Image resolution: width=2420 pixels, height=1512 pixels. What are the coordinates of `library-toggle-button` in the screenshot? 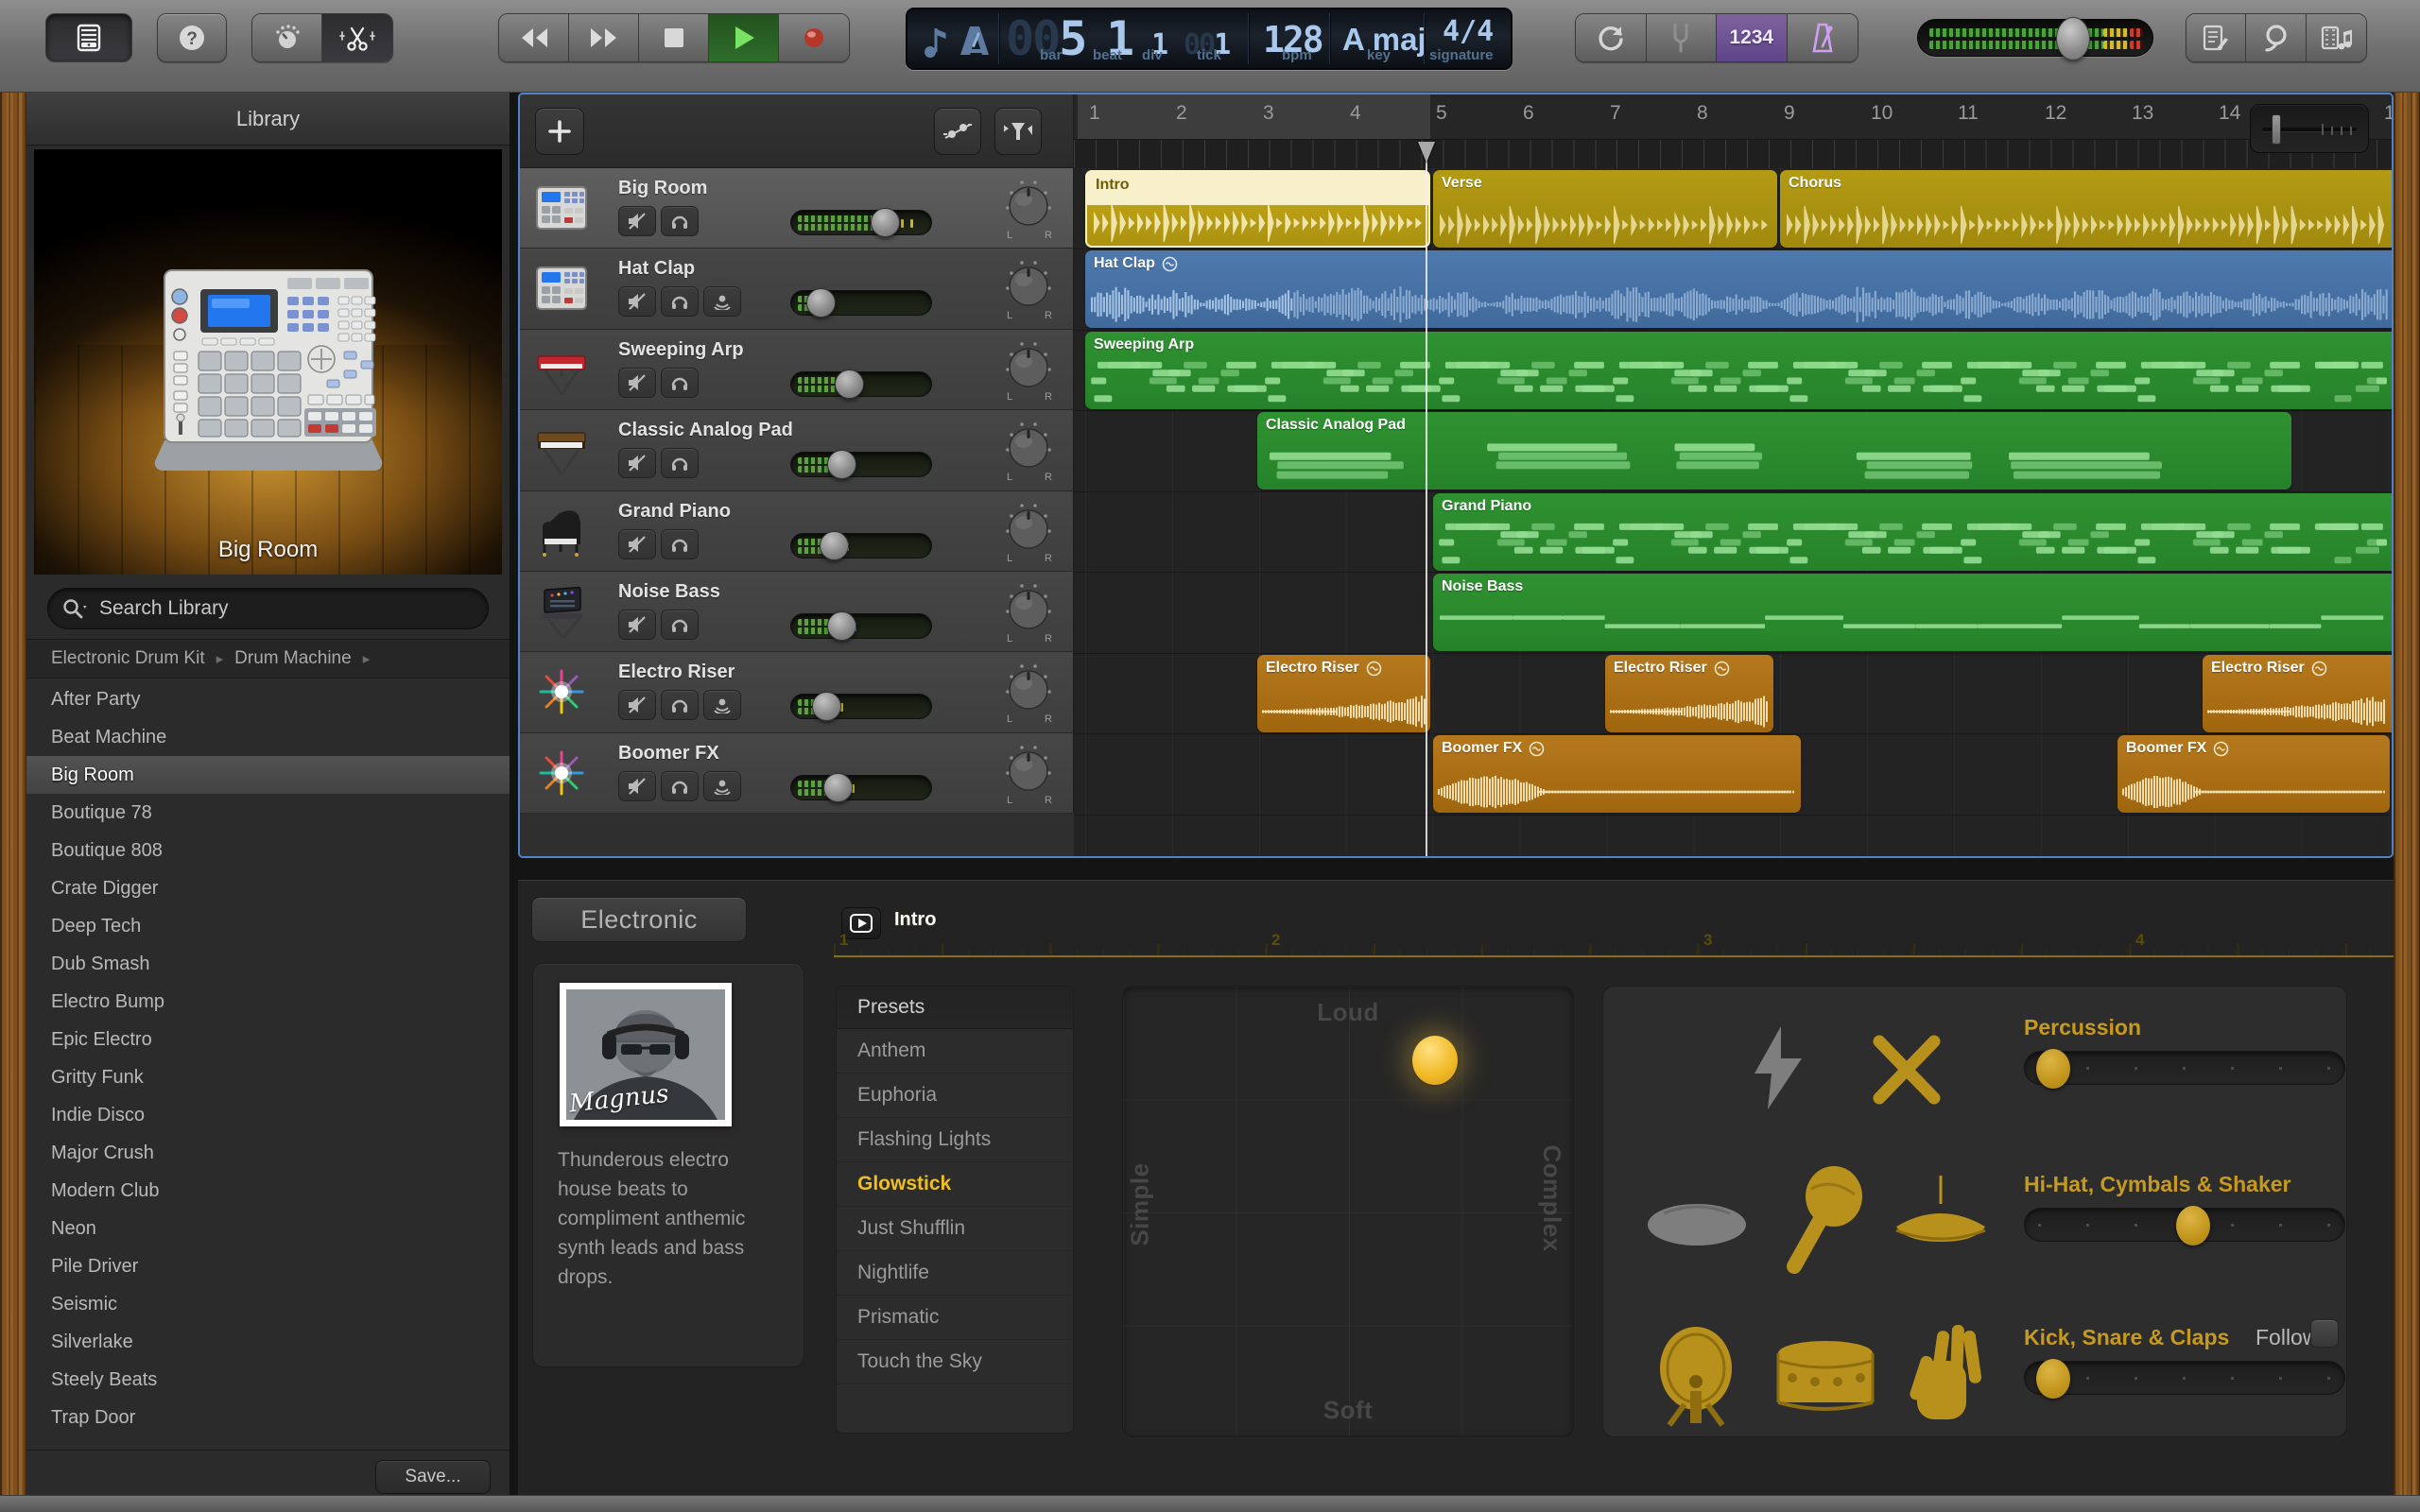 It's located at (88, 37).